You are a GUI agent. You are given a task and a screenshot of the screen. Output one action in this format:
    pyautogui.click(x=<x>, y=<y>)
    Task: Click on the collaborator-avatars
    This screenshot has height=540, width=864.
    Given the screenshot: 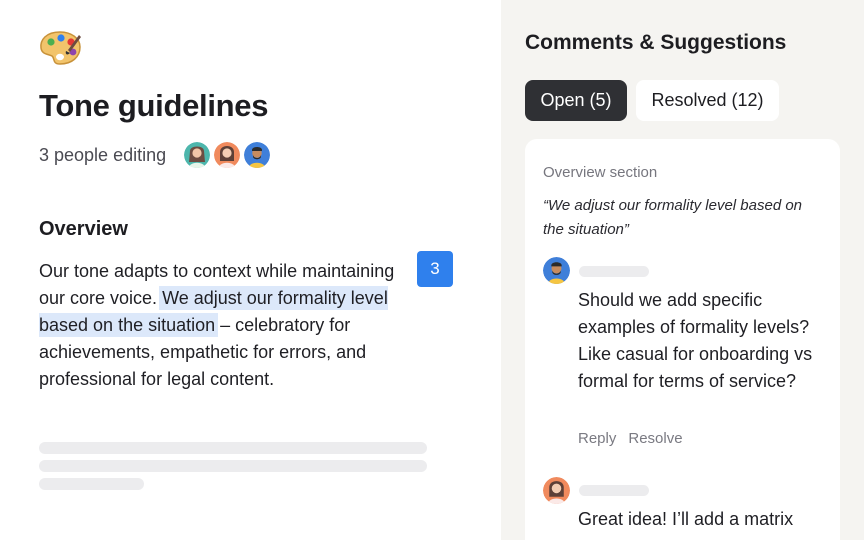 What is the action you would take?
    pyautogui.click(x=227, y=155)
    